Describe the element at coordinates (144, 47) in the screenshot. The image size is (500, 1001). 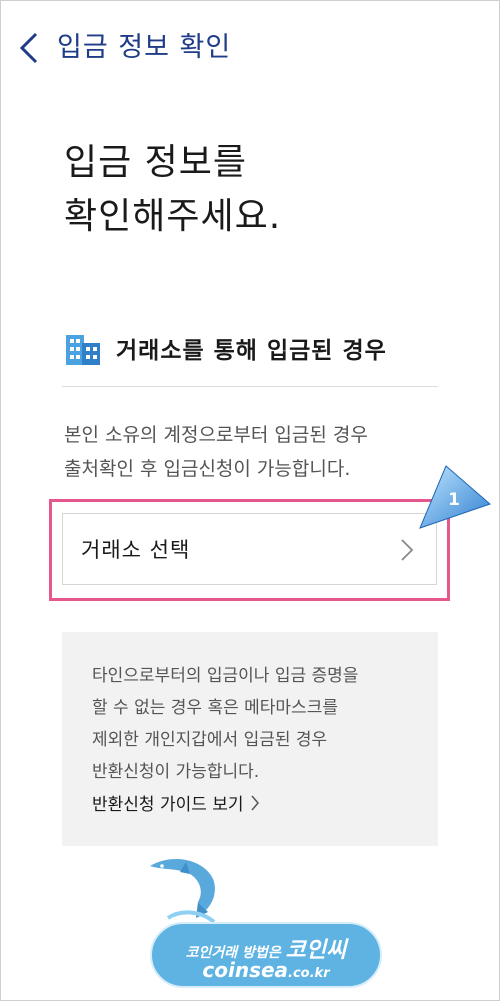
I see `page-title: 입금 정보 확인` at that location.